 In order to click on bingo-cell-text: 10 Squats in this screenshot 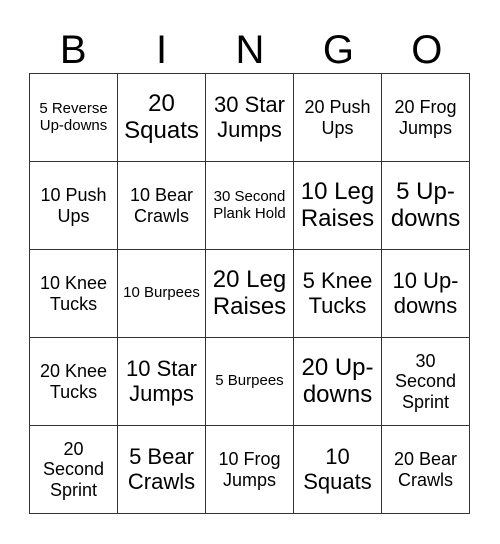, I will do `click(337, 468)`.